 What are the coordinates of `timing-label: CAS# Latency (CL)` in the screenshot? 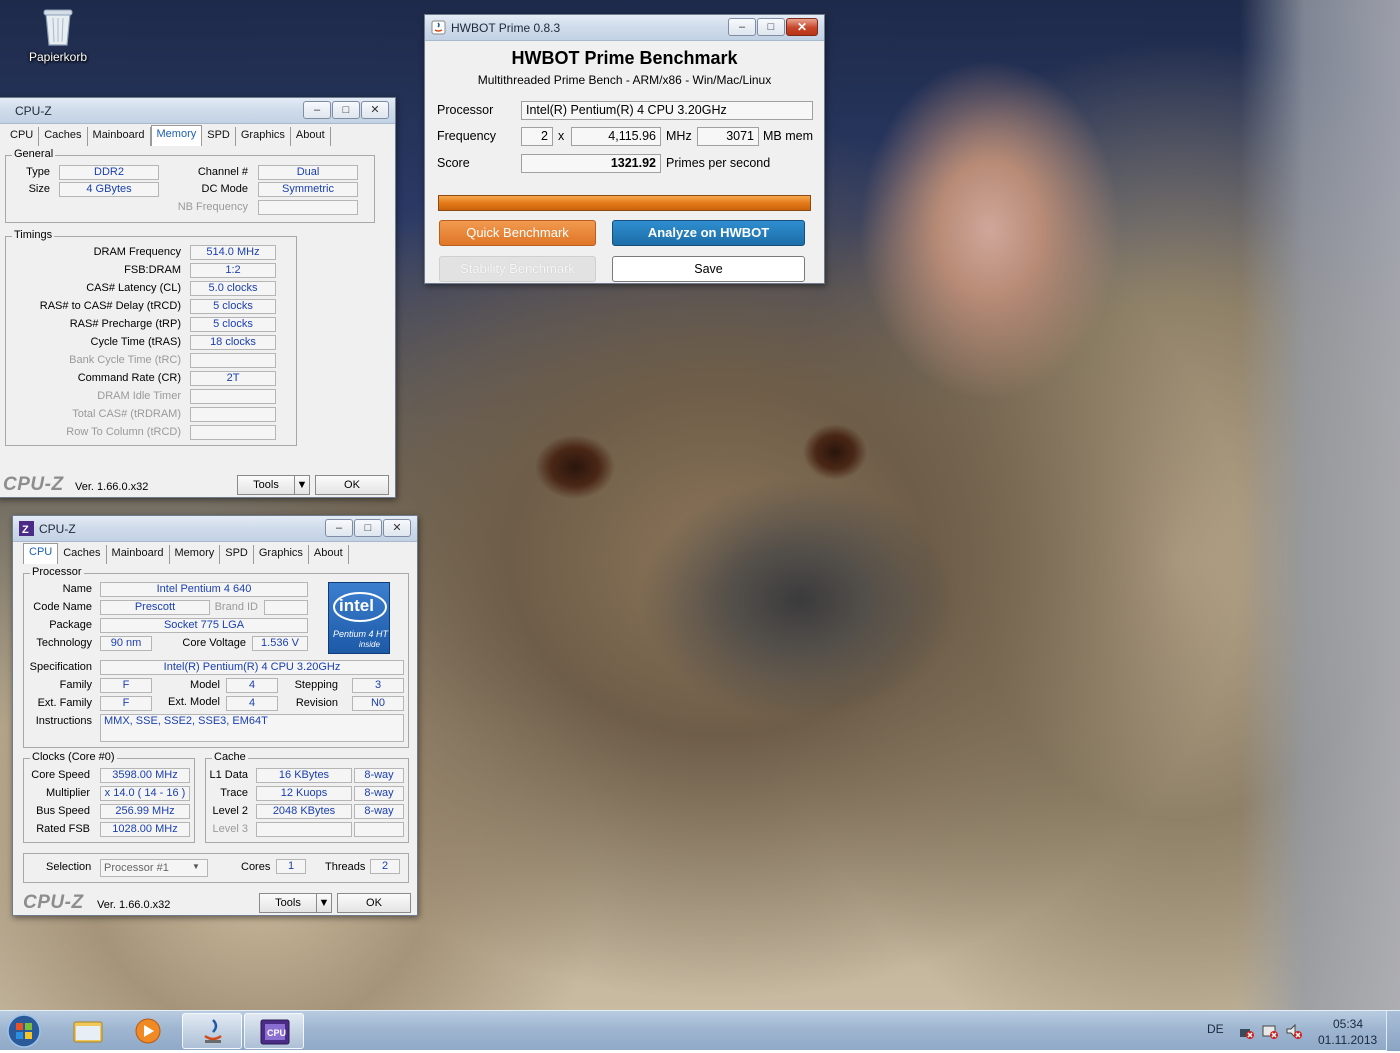 It's located at (133, 288).